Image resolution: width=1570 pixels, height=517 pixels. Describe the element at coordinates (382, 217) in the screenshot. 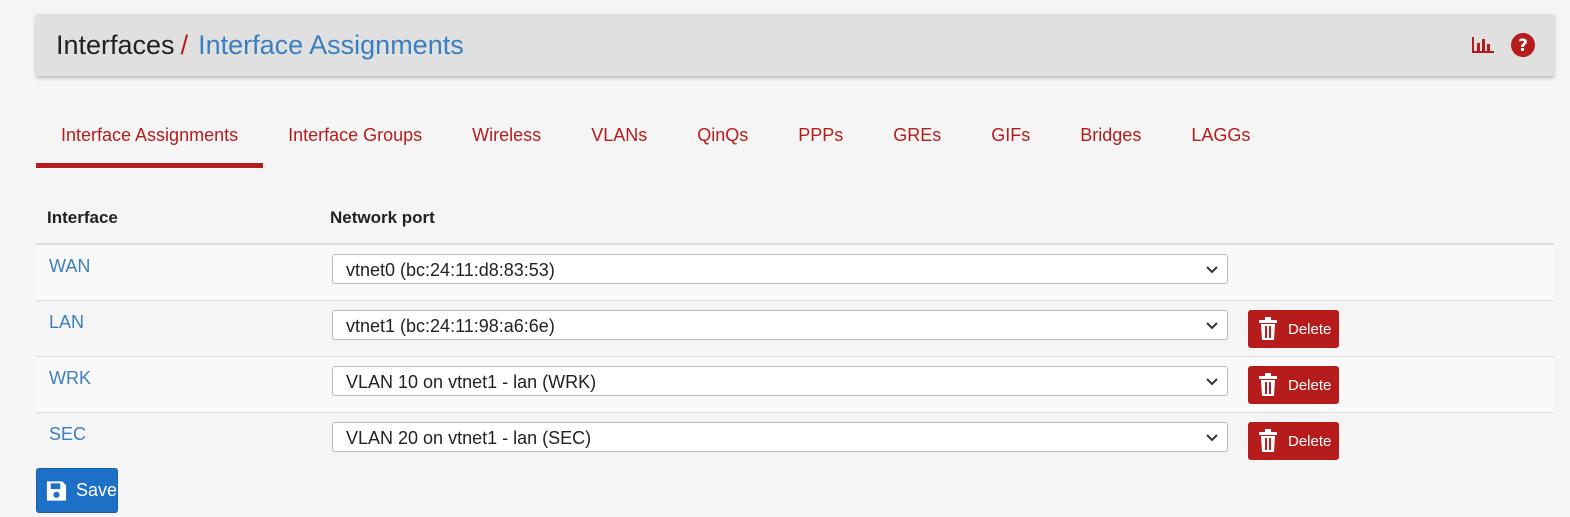

I see `column-header-network-port: Network port` at that location.